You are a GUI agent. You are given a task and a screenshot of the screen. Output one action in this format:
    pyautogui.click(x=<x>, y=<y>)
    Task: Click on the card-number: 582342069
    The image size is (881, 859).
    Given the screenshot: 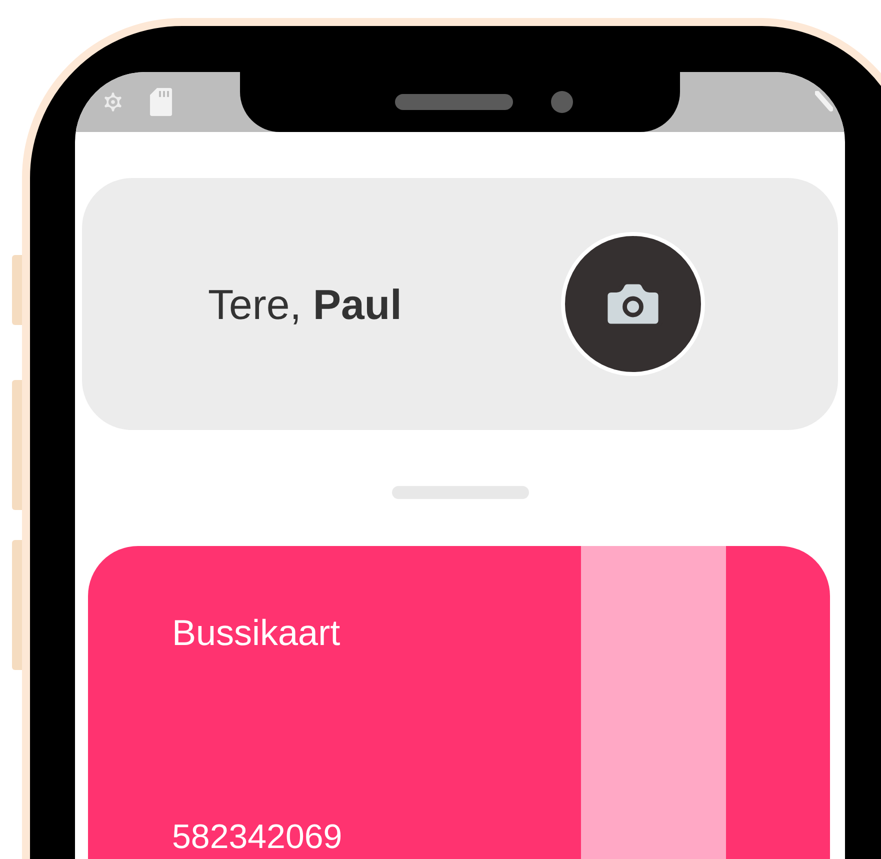 What is the action you would take?
    pyautogui.click(x=258, y=837)
    